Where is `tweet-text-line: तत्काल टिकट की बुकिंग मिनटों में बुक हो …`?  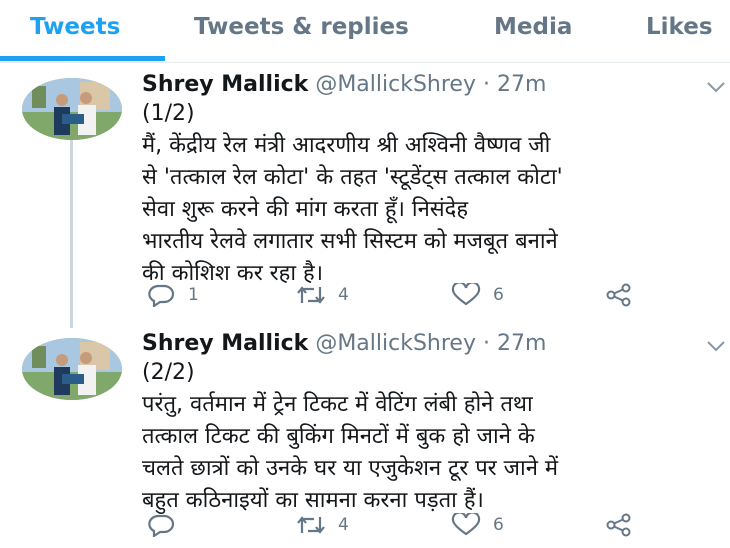
tweet-text-line: तत्काल टिकट की बुकिंग मिनटों में बुक हो … is located at coordinates (338, 436).